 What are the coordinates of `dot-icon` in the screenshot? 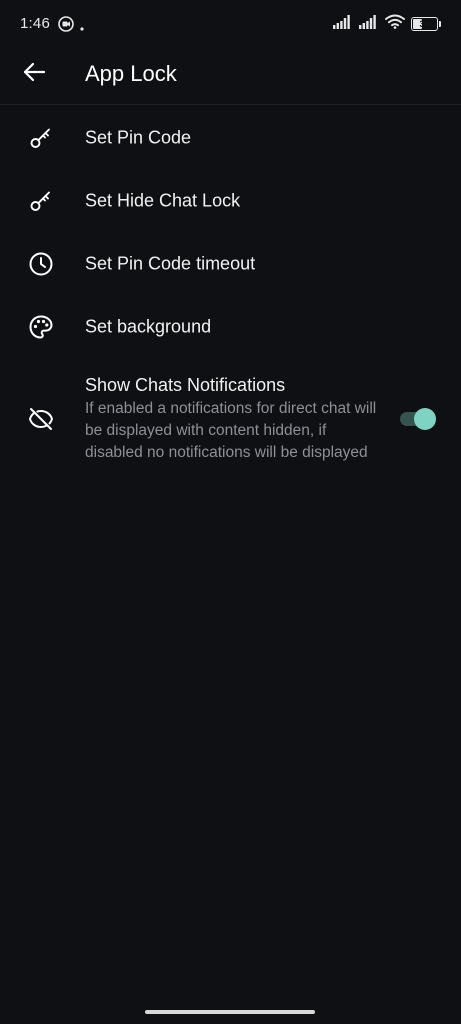 It's located at (82, 27).